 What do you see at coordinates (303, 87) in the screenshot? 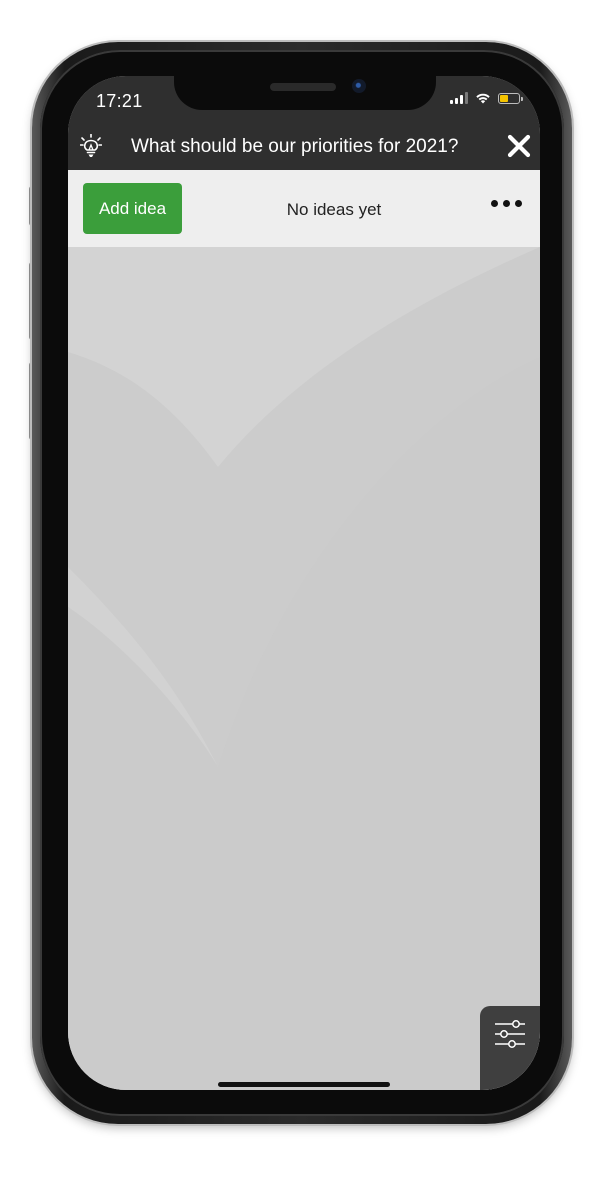
I see `speaker-grille` at bounding box center [303, 87].